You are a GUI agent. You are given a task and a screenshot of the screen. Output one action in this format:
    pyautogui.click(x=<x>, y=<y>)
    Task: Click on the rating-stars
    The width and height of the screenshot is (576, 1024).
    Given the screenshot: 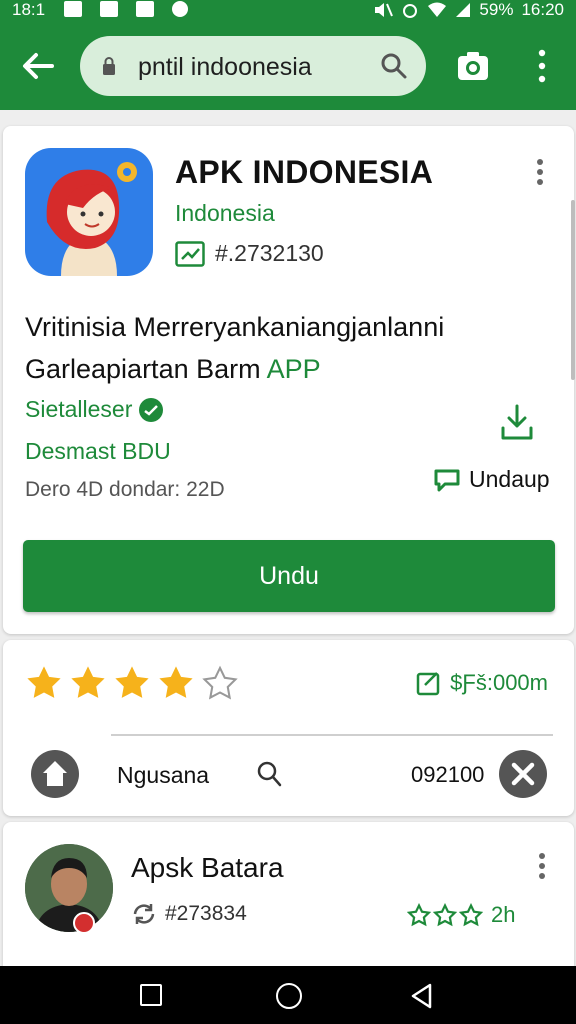 What is the action you would take?
    pyautogui.click(x=132, y=683)
    